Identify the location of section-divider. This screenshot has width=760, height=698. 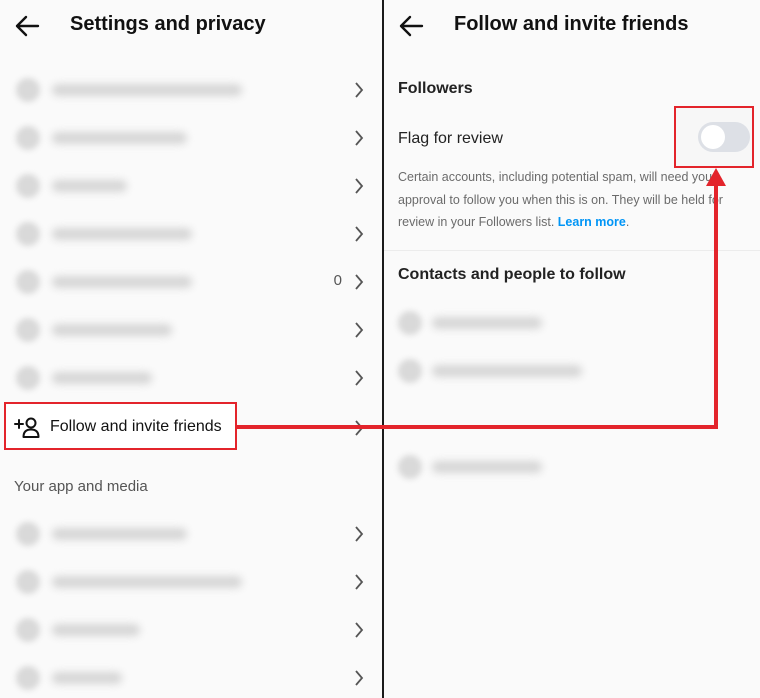
(572, 250).